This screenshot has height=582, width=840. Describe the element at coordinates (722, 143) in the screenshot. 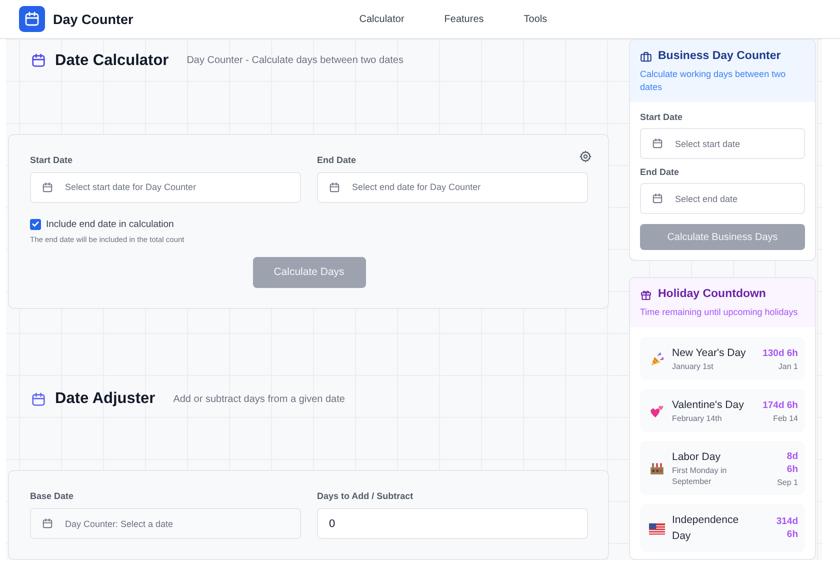

I see `date-field: Select start date` at that location.